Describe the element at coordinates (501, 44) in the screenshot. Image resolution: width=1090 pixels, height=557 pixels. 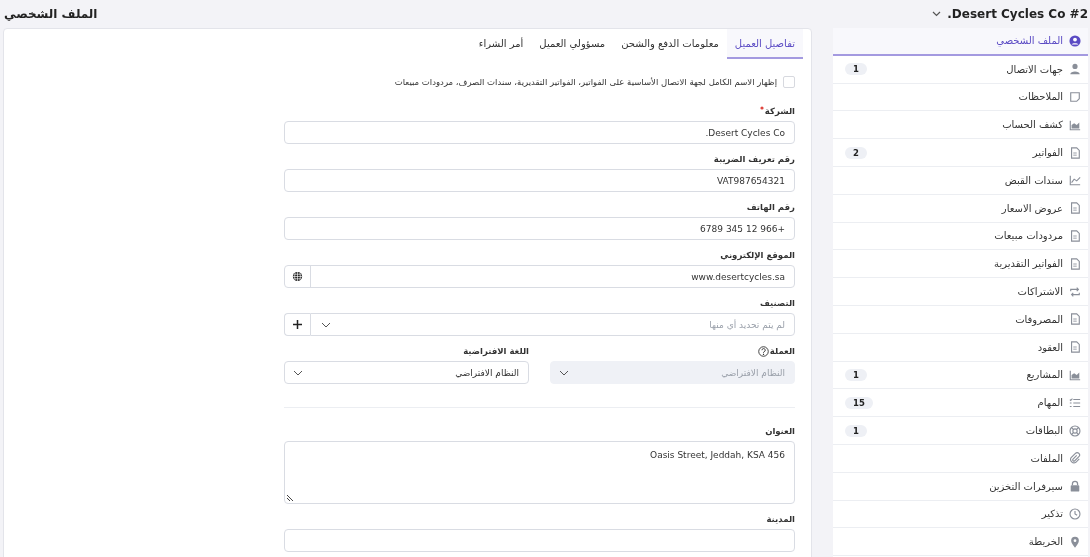
I see `tab: أمر الشراء` at that location.